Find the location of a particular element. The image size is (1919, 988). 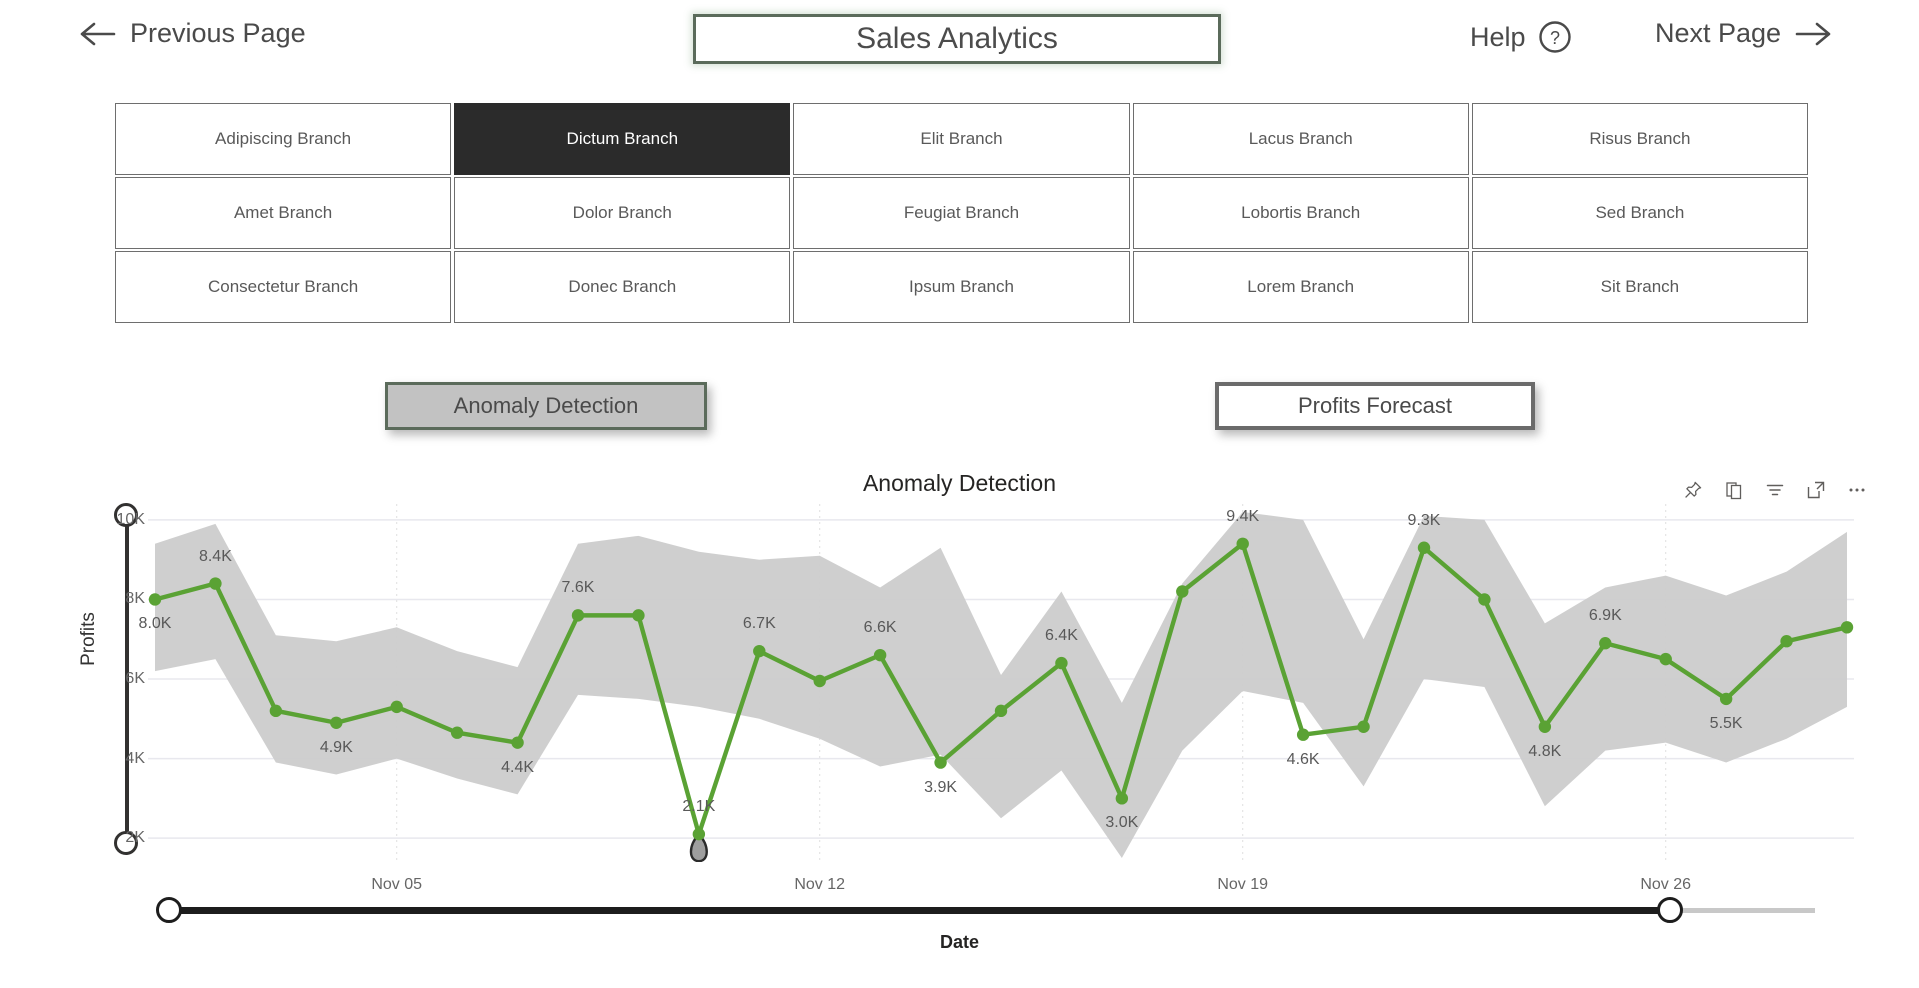

help-button: Help ? is located at coordinates (1521, 37).